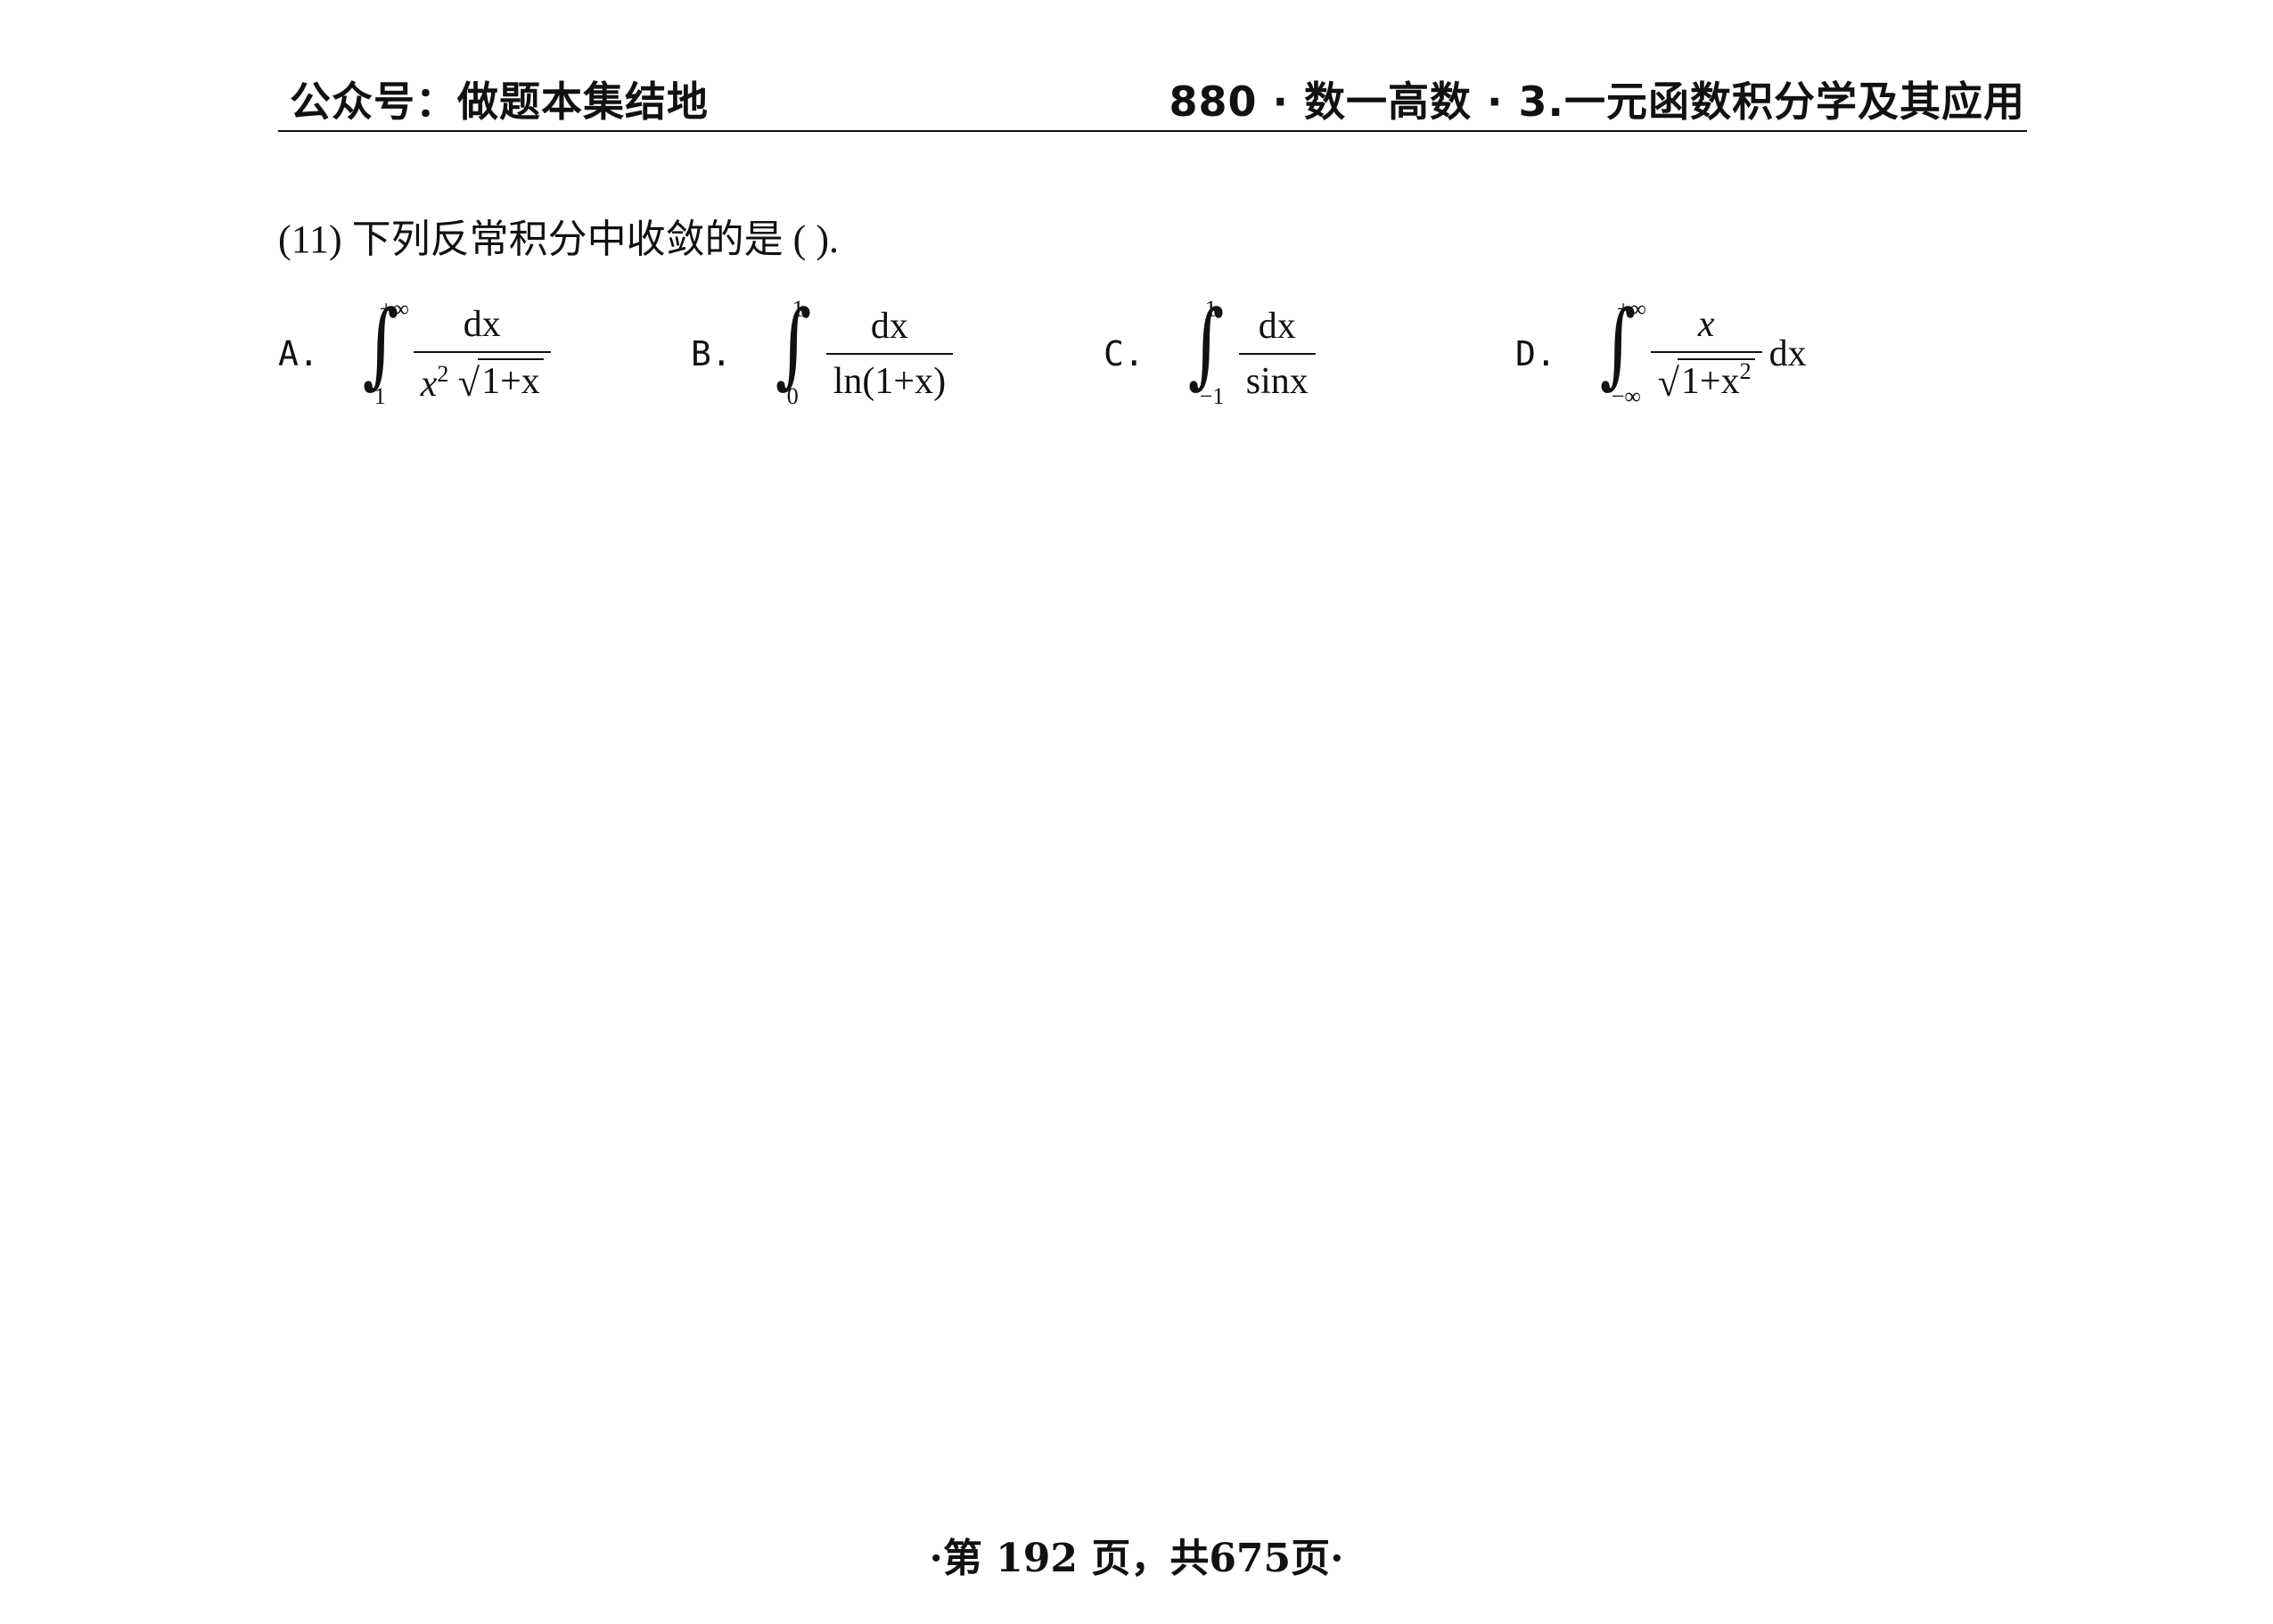 The width and height of the screenshot is (2273, 1624). I want to click on option-label: B., so click(711, 353).